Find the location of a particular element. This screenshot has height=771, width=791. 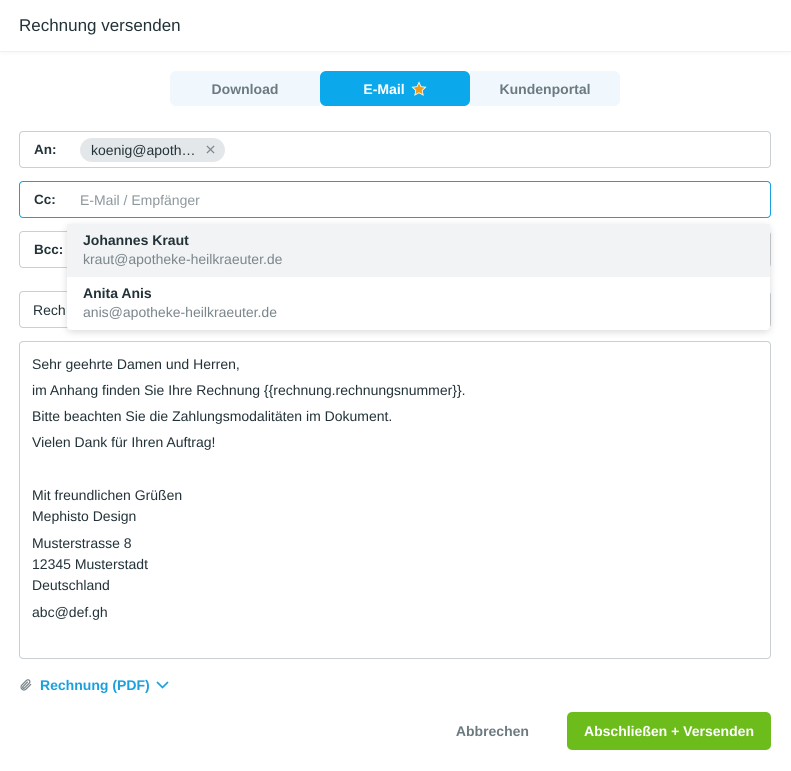

text-paragraph: Mit freundlichen Grüßen Mephisto Design is located at coordinates (108, 506).